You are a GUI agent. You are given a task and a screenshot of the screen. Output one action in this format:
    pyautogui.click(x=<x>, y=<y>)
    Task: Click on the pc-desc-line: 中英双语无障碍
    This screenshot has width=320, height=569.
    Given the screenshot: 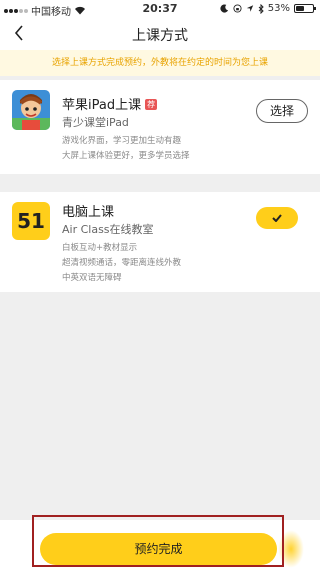 What is the action you would take?
    pyautogui.click(x=92, y=278)
    